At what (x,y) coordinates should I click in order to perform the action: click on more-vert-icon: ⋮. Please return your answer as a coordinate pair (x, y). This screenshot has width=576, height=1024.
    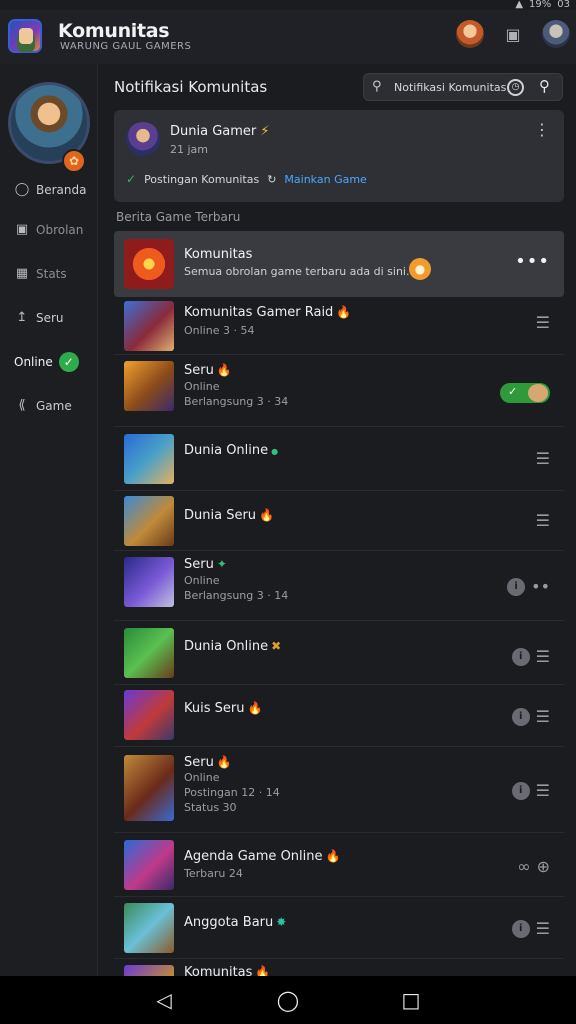
    Looking at the image, I should click on (542, 129).